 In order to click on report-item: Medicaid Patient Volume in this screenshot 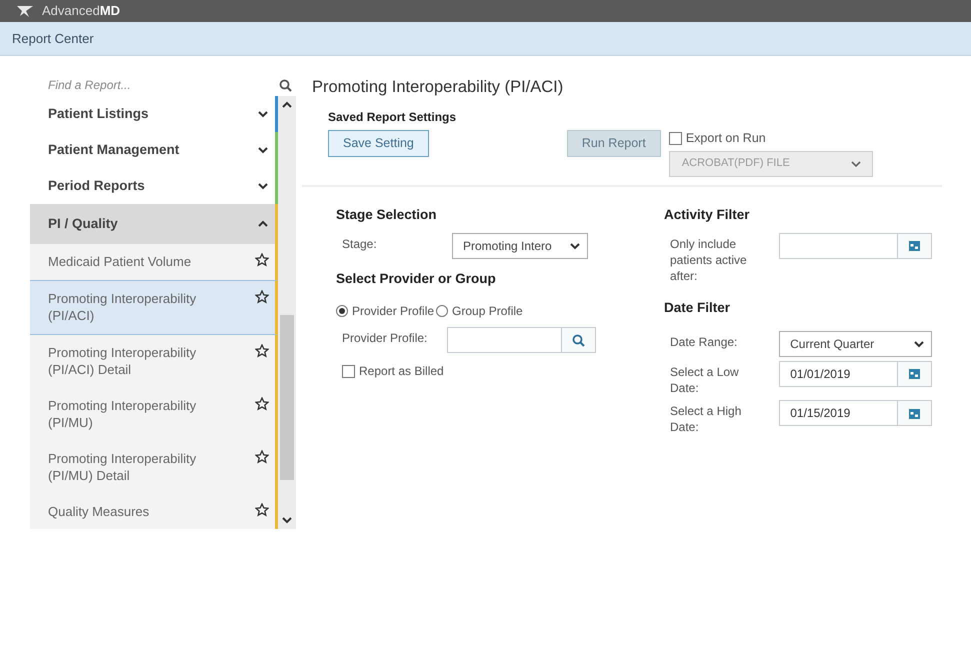, I will do `click(154, 262)`.